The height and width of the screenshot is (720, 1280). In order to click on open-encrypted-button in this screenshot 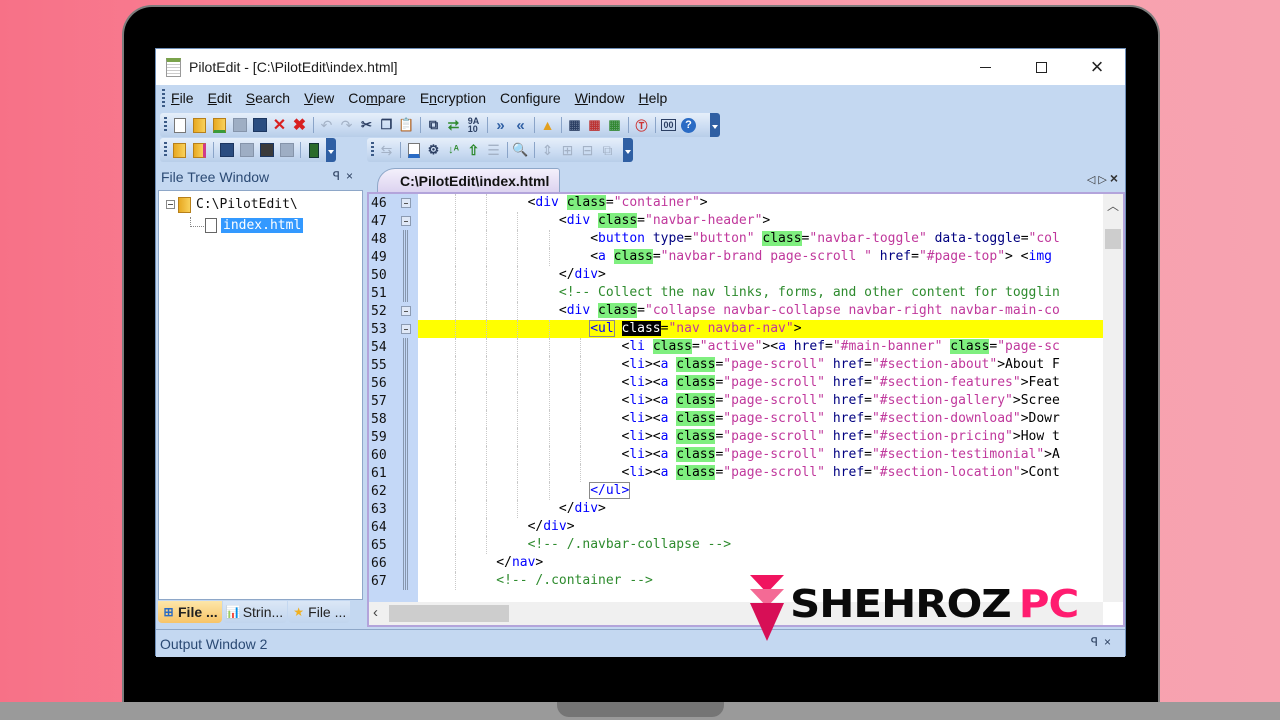, I will do `click(179, 150)`.